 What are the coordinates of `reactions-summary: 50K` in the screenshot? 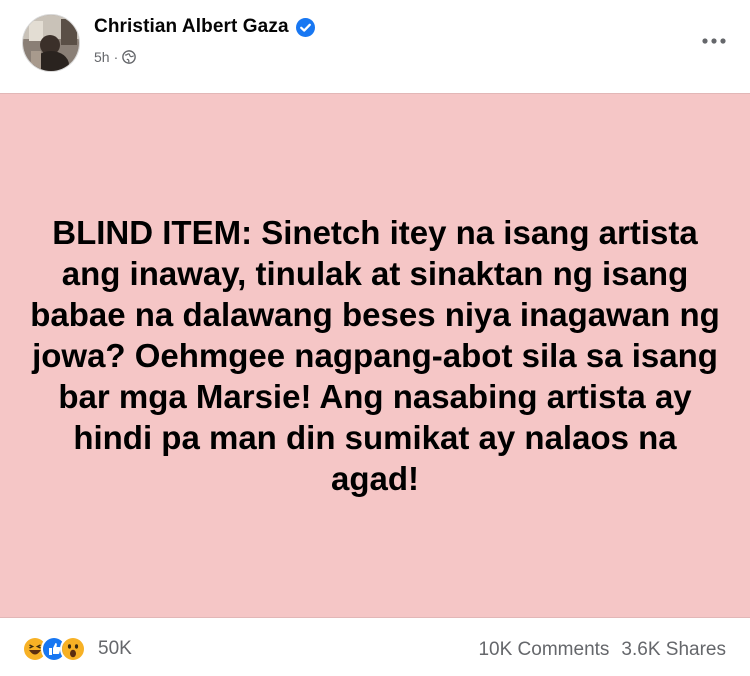 It's located at (77, 649).